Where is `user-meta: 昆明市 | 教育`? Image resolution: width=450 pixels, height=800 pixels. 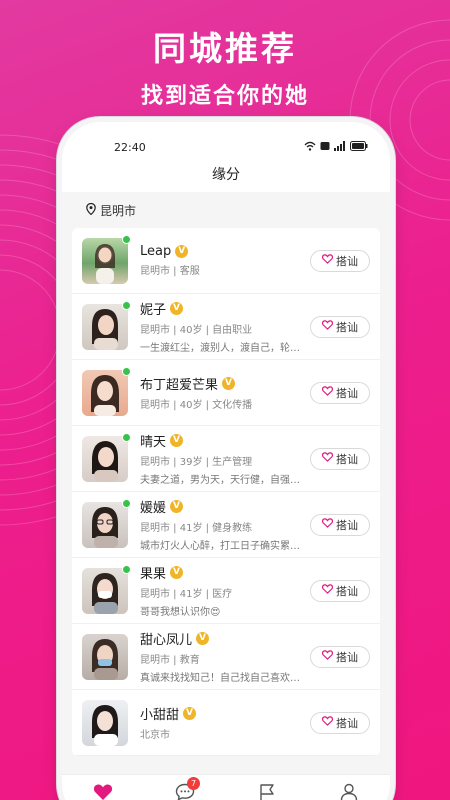 user-meta: 昆明市 | 教育 is located at coordinates (170, 660).